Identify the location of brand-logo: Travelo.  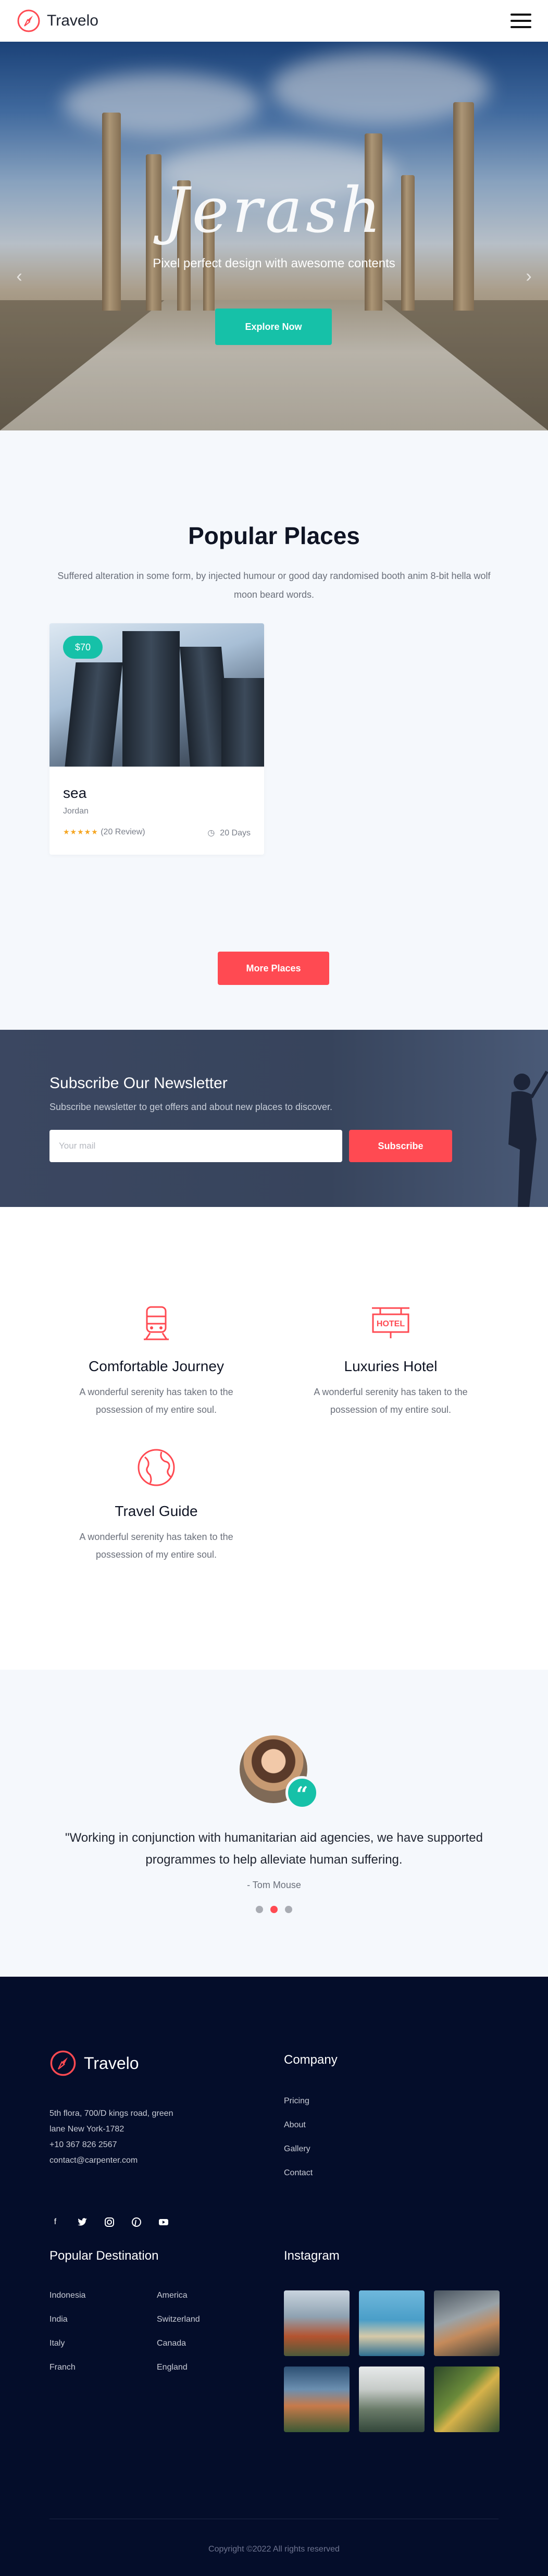
(57, 21).